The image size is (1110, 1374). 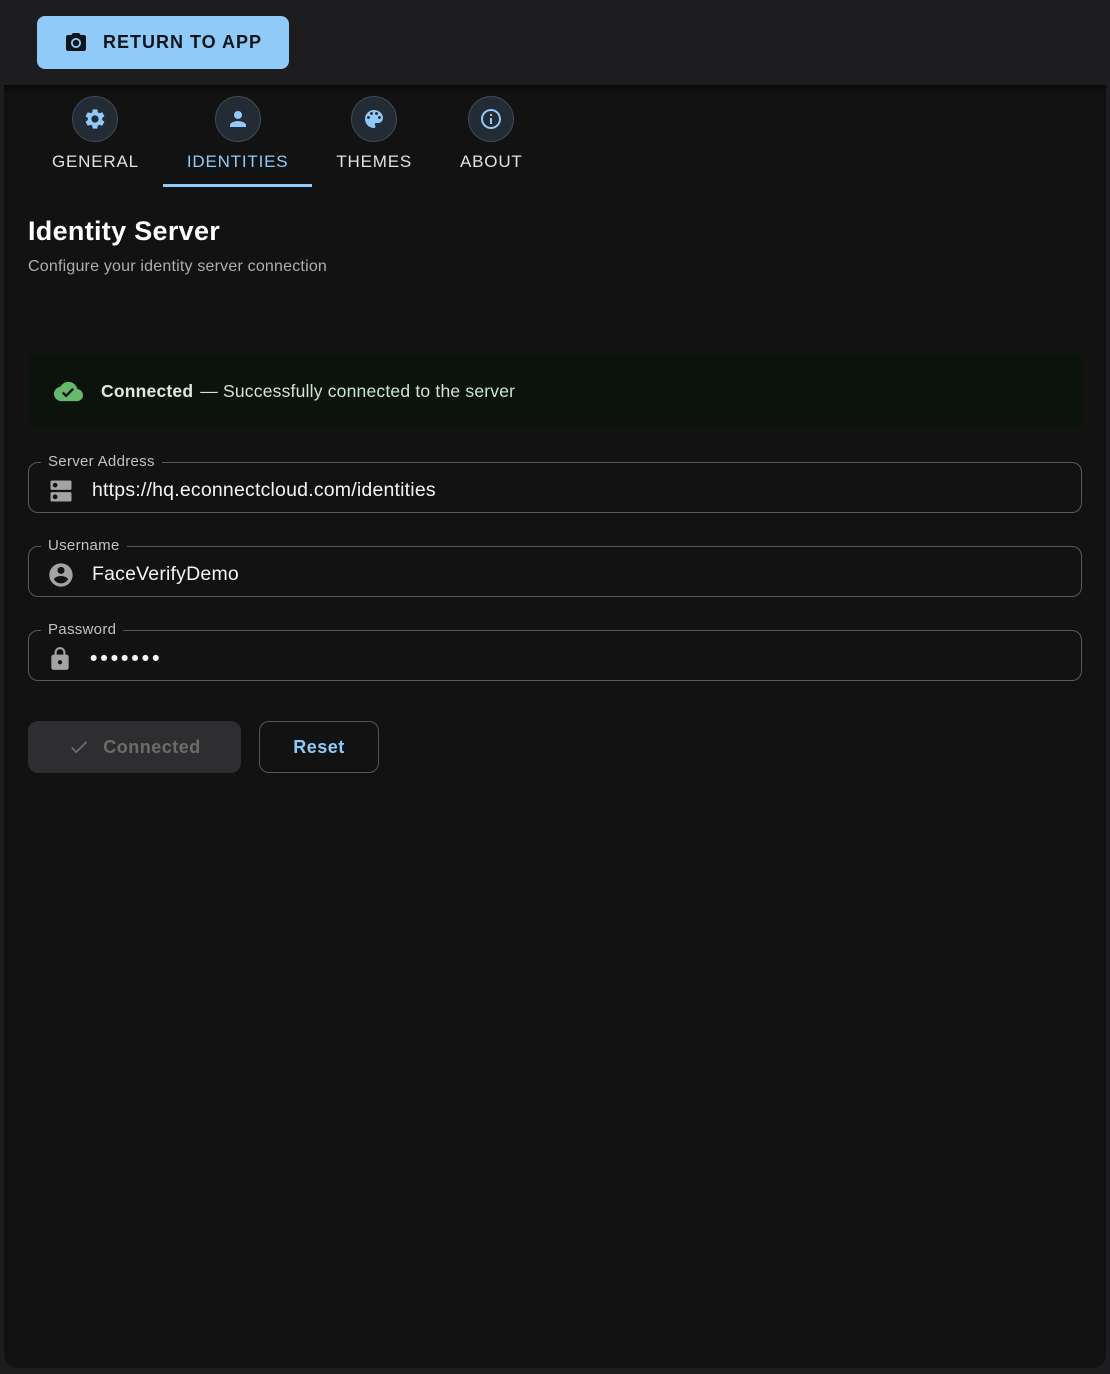 I want to click on form-actions: Connected Reset, so click(x=555, y=747).